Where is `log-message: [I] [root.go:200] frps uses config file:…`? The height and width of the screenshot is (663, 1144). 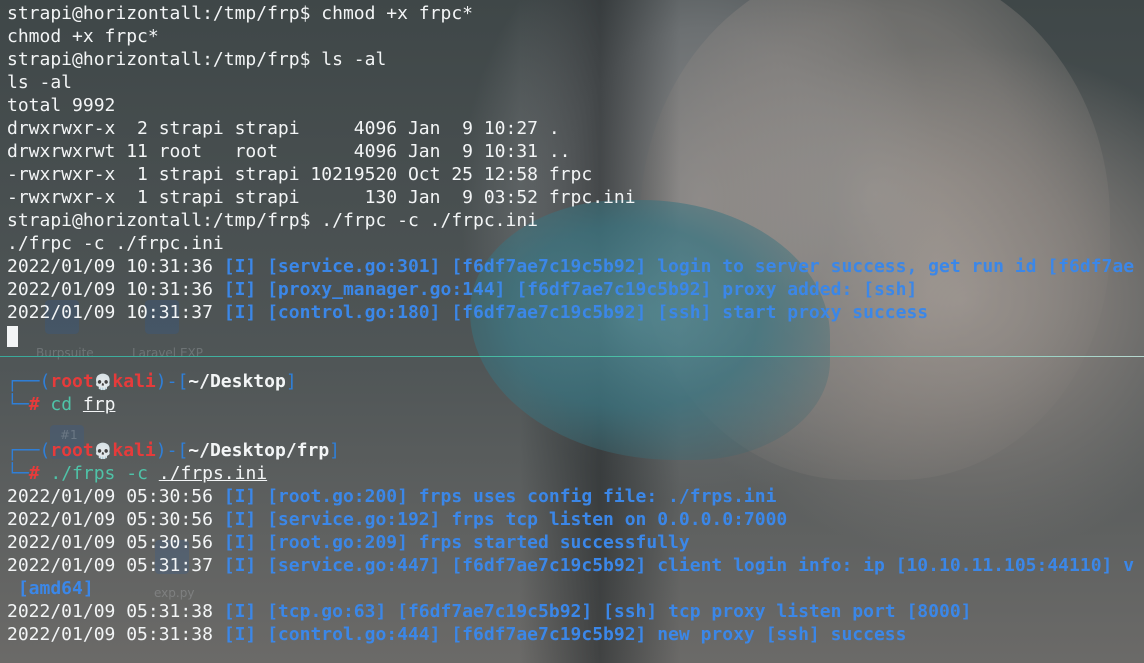 log-message: [I] [root.go:200] frps uses config file:… is located at coordinates (494, 496).